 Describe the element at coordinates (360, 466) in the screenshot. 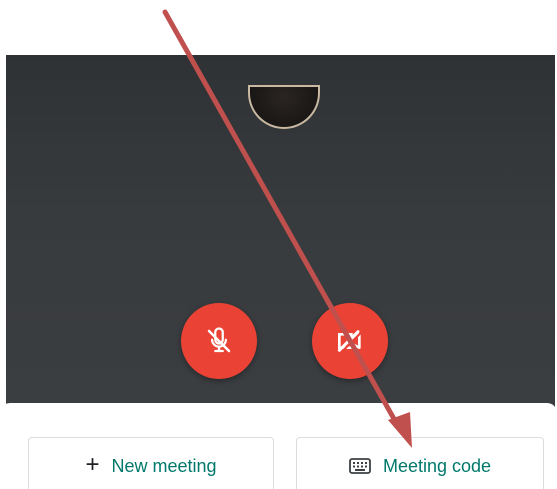

I see `keyboard-icon` at that location.